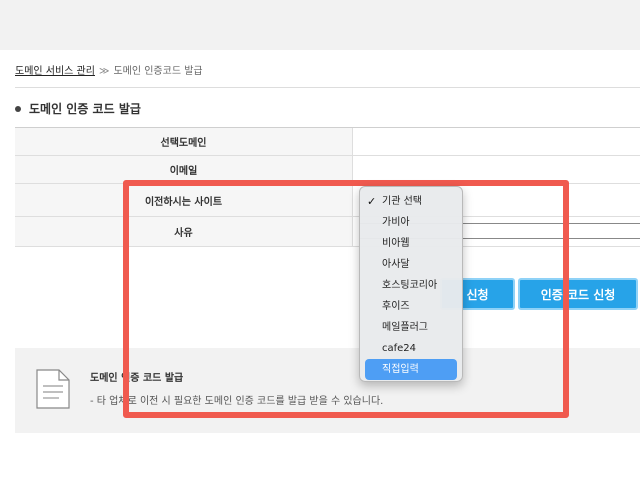 This screenshot has height=480, width=640. I want to click on dropdown-option-select-agency: ✓ 기관 선택, so click(411, 201).